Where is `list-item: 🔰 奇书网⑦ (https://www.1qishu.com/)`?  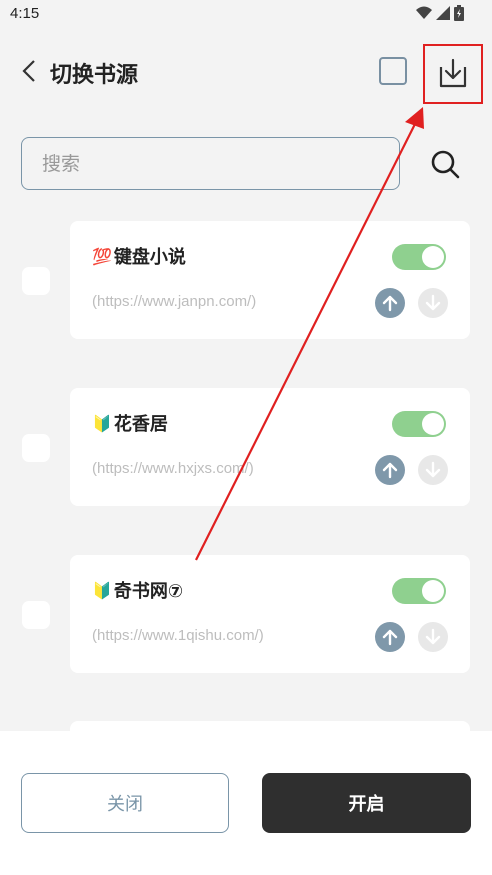
list-item: 🔰 奇书网⑦ (https://www.1qishu.com/) is located at coordinates (246, 614).